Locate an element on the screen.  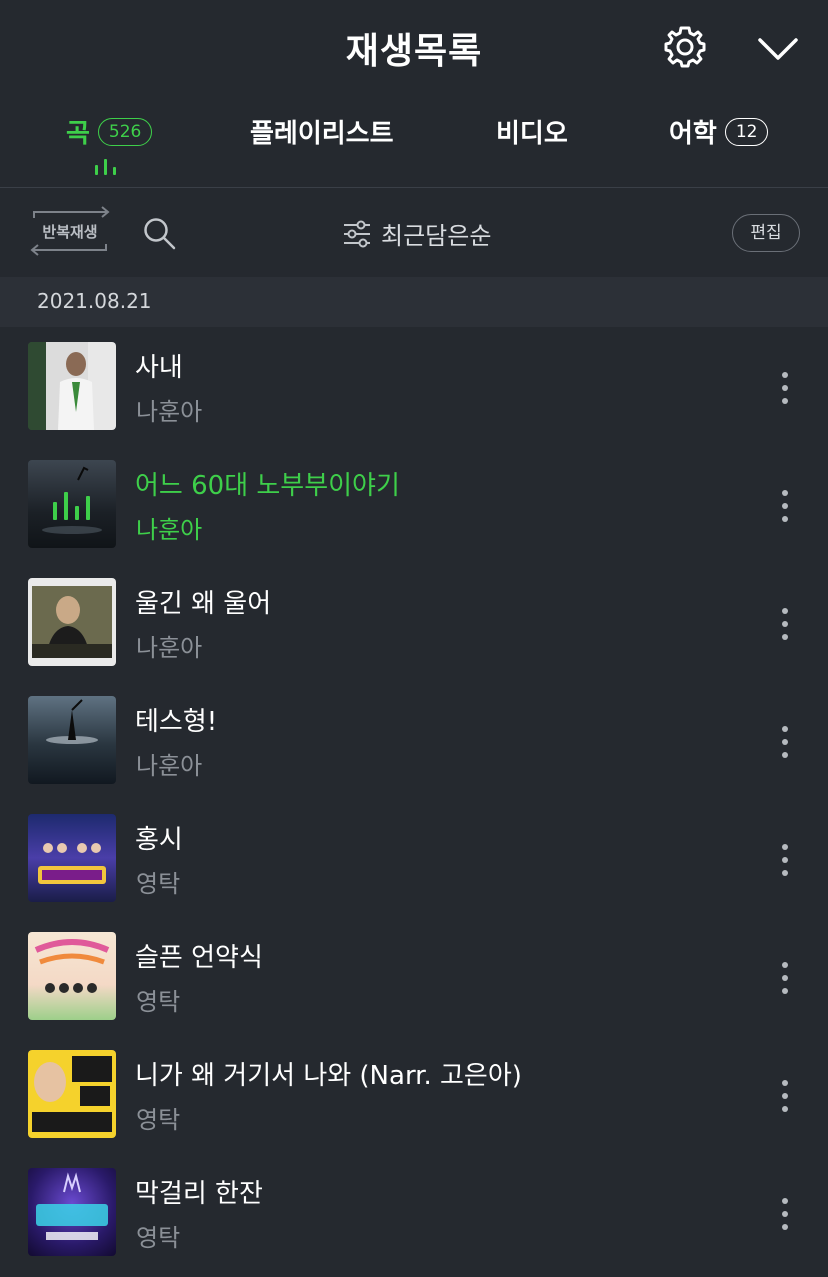
gear-icon is located at coordinates (685, 47).